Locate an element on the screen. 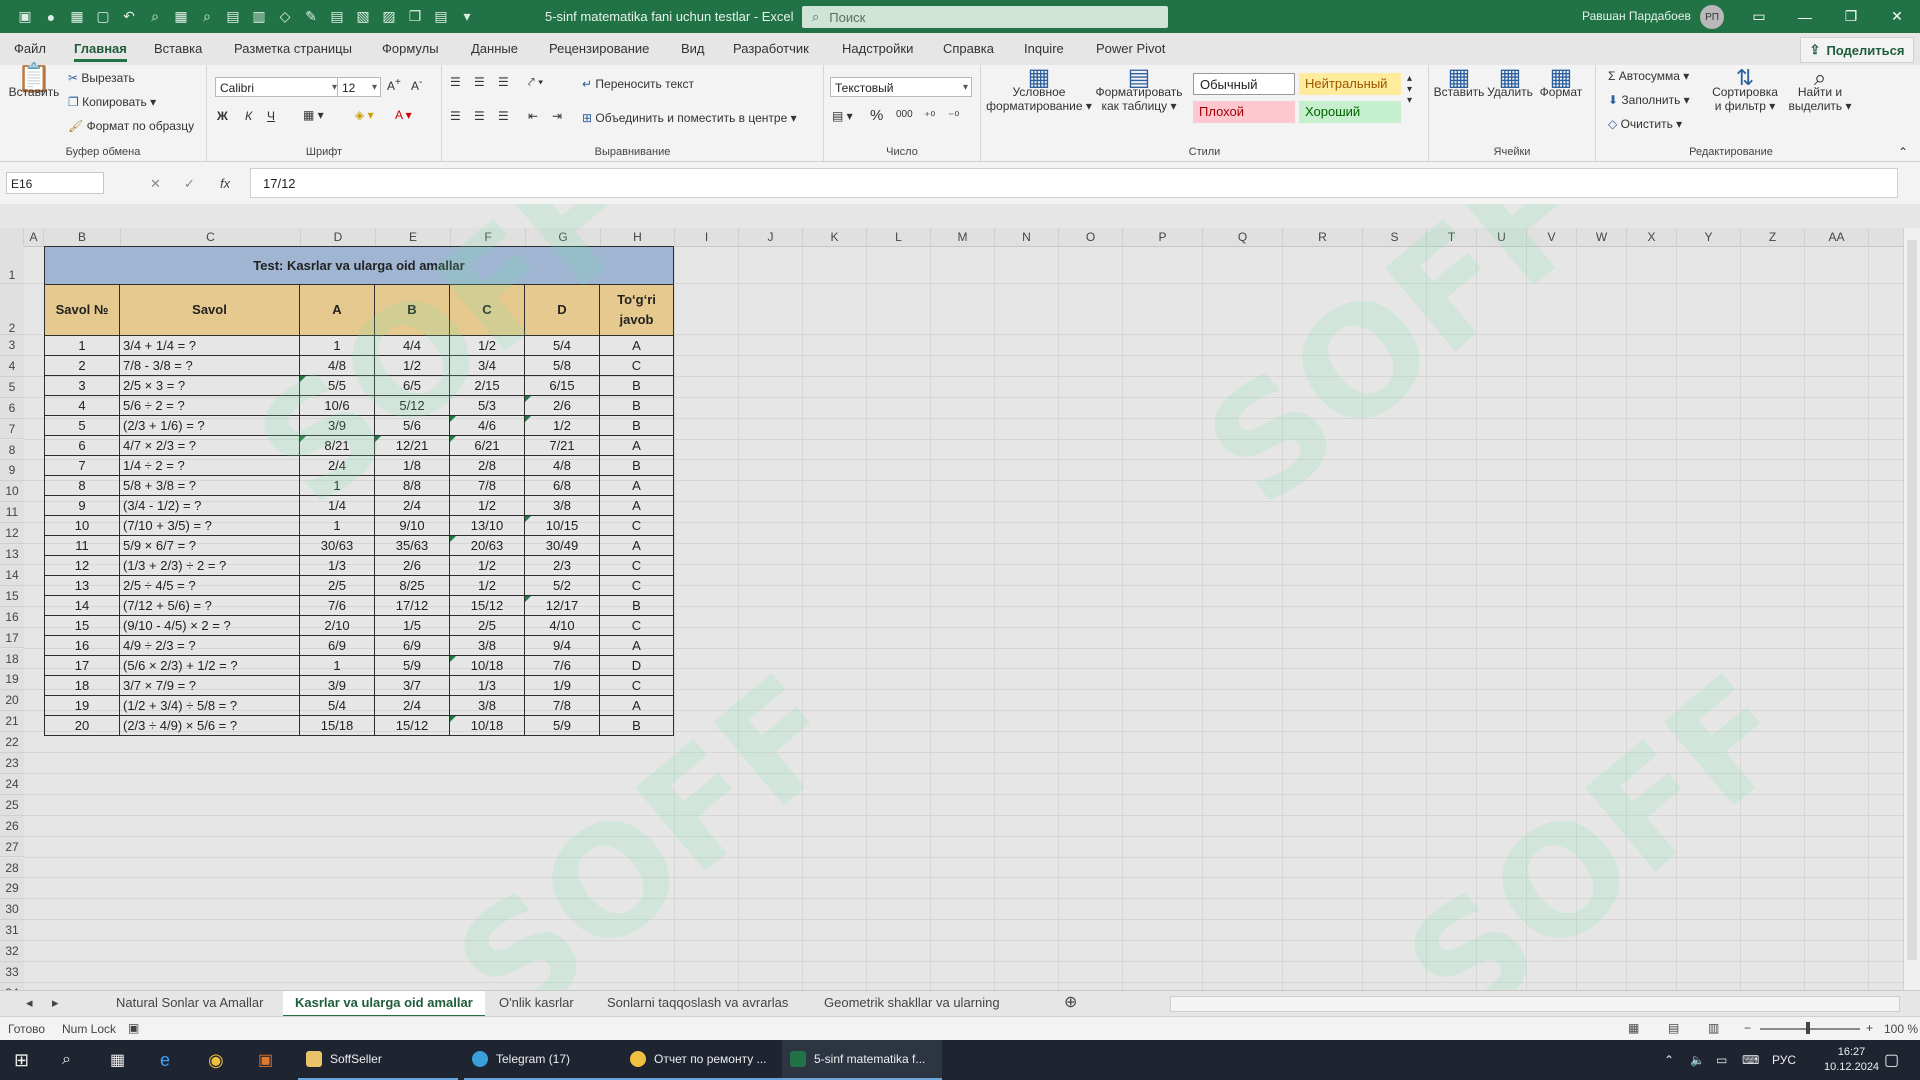 This screenshot has height=1080, width=1920. question-text: 3/4 + 1/4 = ? is located at coordinates (209, 345).